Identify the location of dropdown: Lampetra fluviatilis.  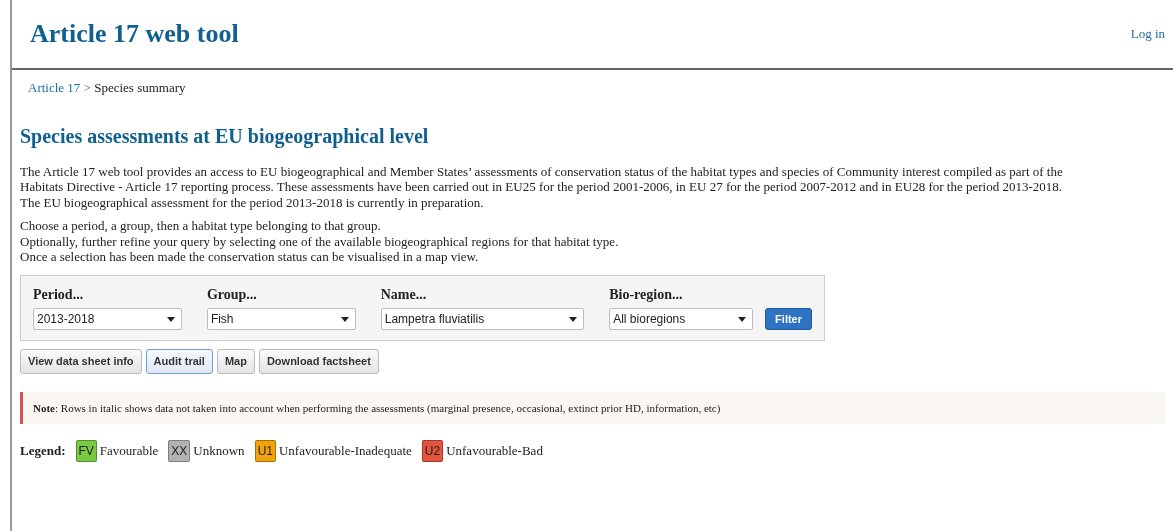
(482, 319).